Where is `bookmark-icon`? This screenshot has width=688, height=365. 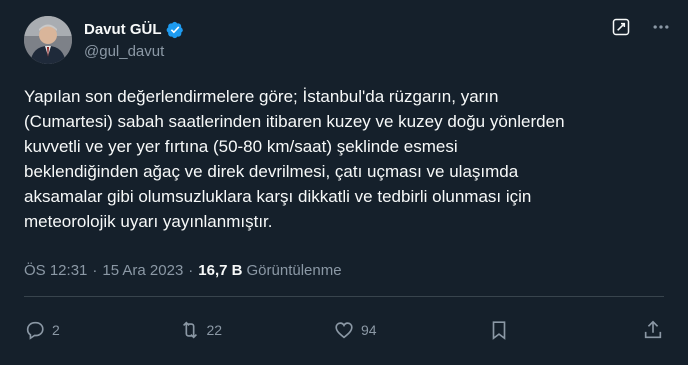 bookmark-icon is located at coordinates (498, 330).